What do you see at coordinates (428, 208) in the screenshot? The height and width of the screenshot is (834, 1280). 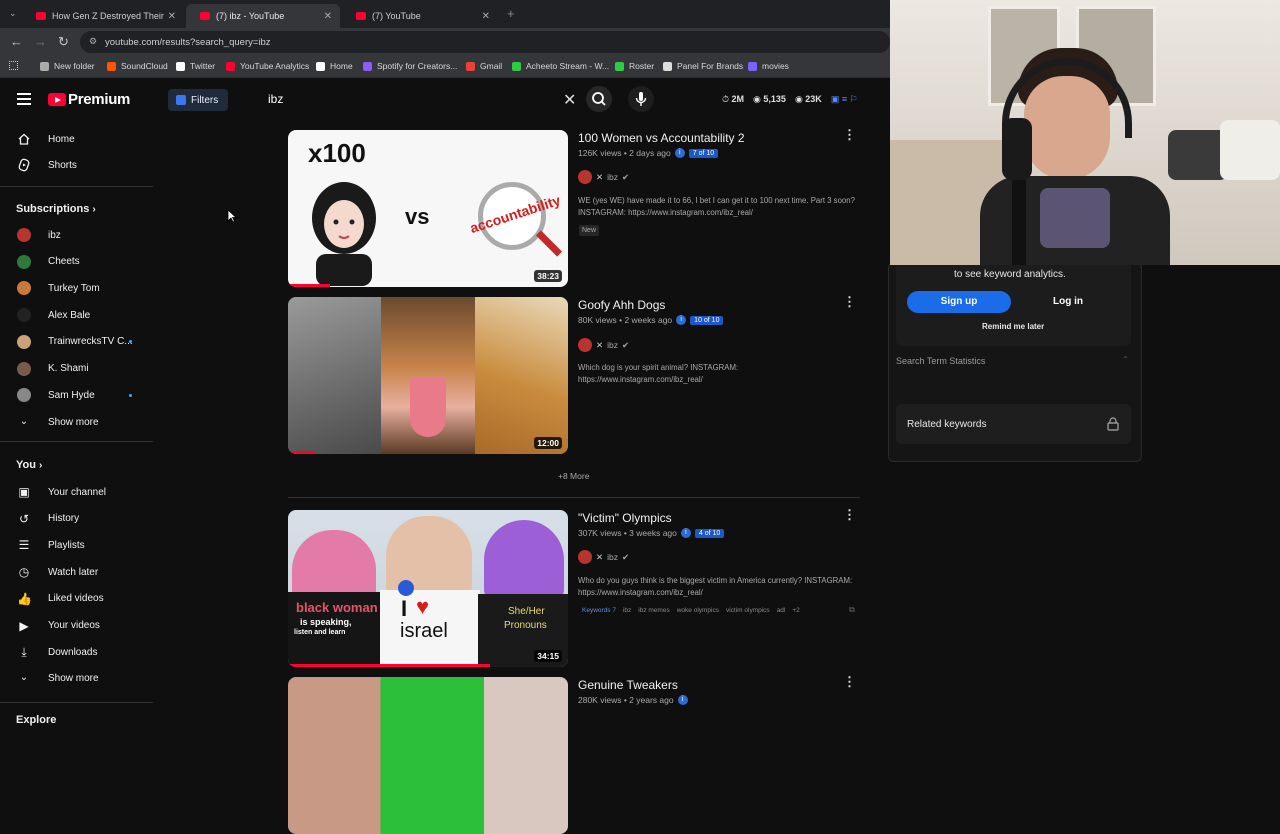 I see `video-thumbnail: x100 vs accountability 38:23` at bounding box center [428, 208].